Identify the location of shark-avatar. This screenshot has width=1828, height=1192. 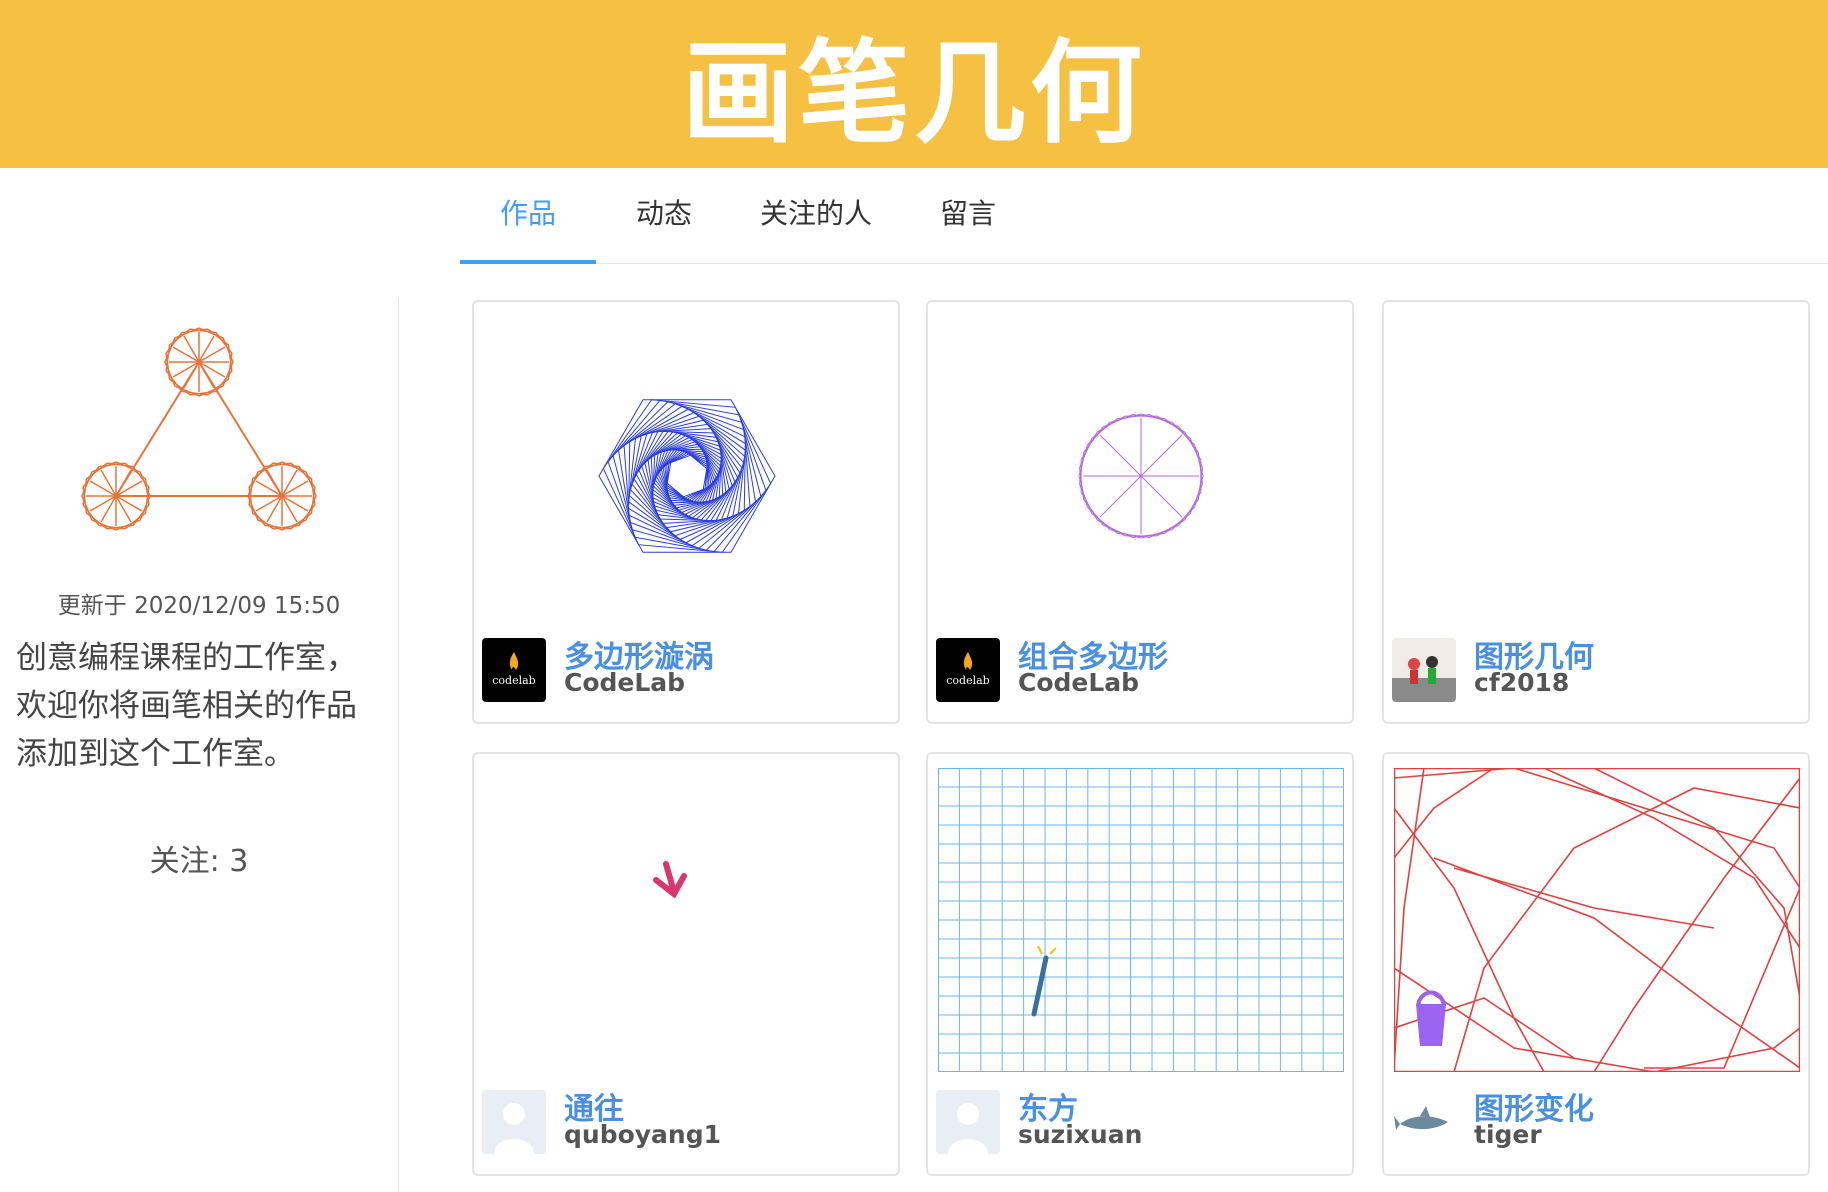
(1424, 1122).